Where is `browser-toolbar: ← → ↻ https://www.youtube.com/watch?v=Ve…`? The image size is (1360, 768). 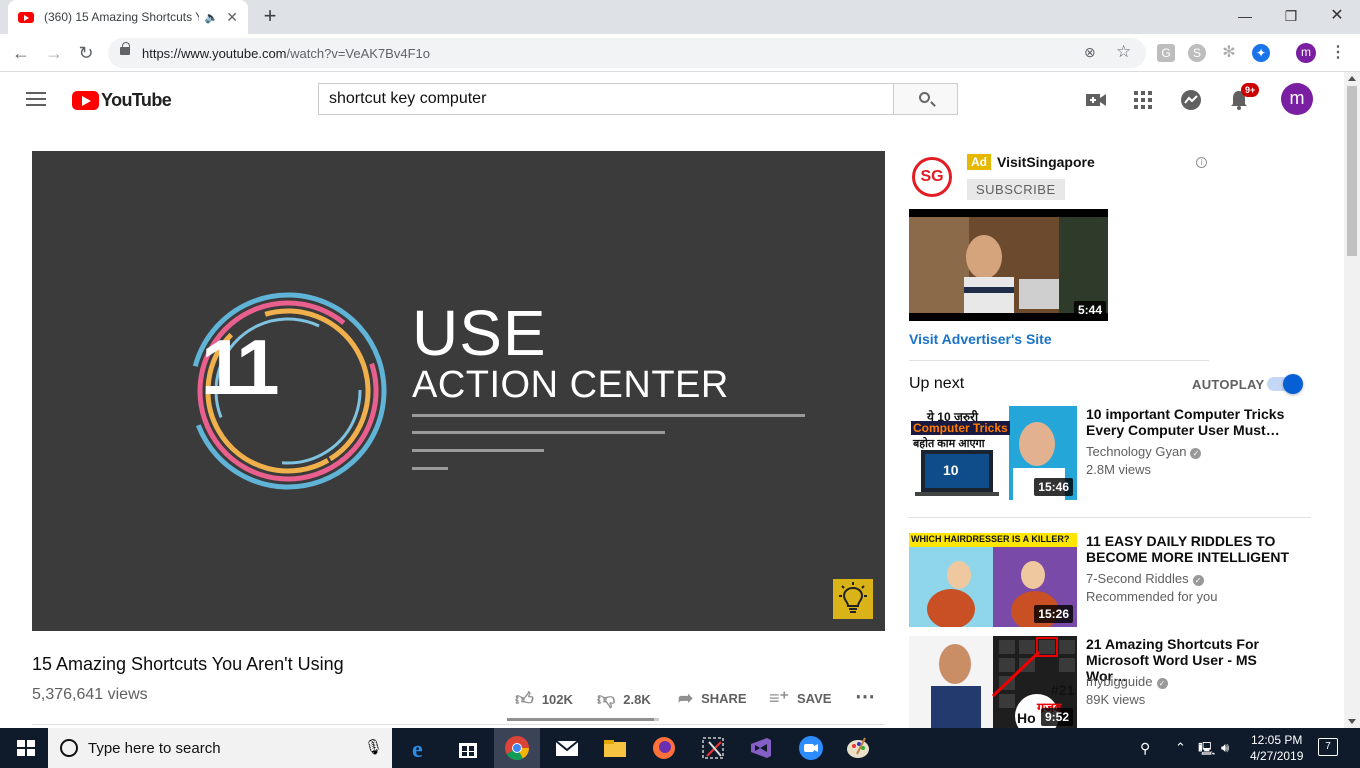 browser-toolbar: ← → ↻ https://www.youtube.com/watch?v=Ve… is located at coordinates (680, 53).